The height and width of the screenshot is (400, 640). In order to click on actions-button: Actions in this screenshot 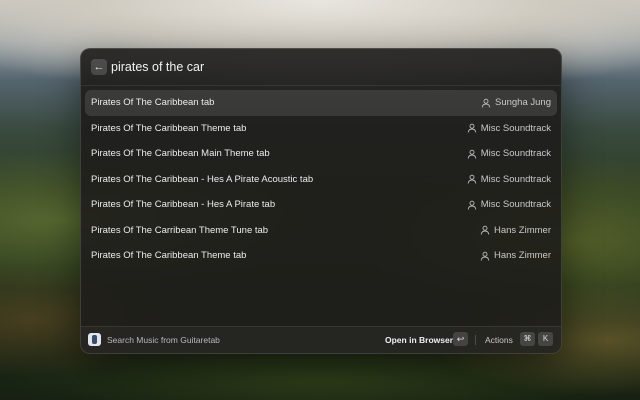, I will do `click(499, 340)`.